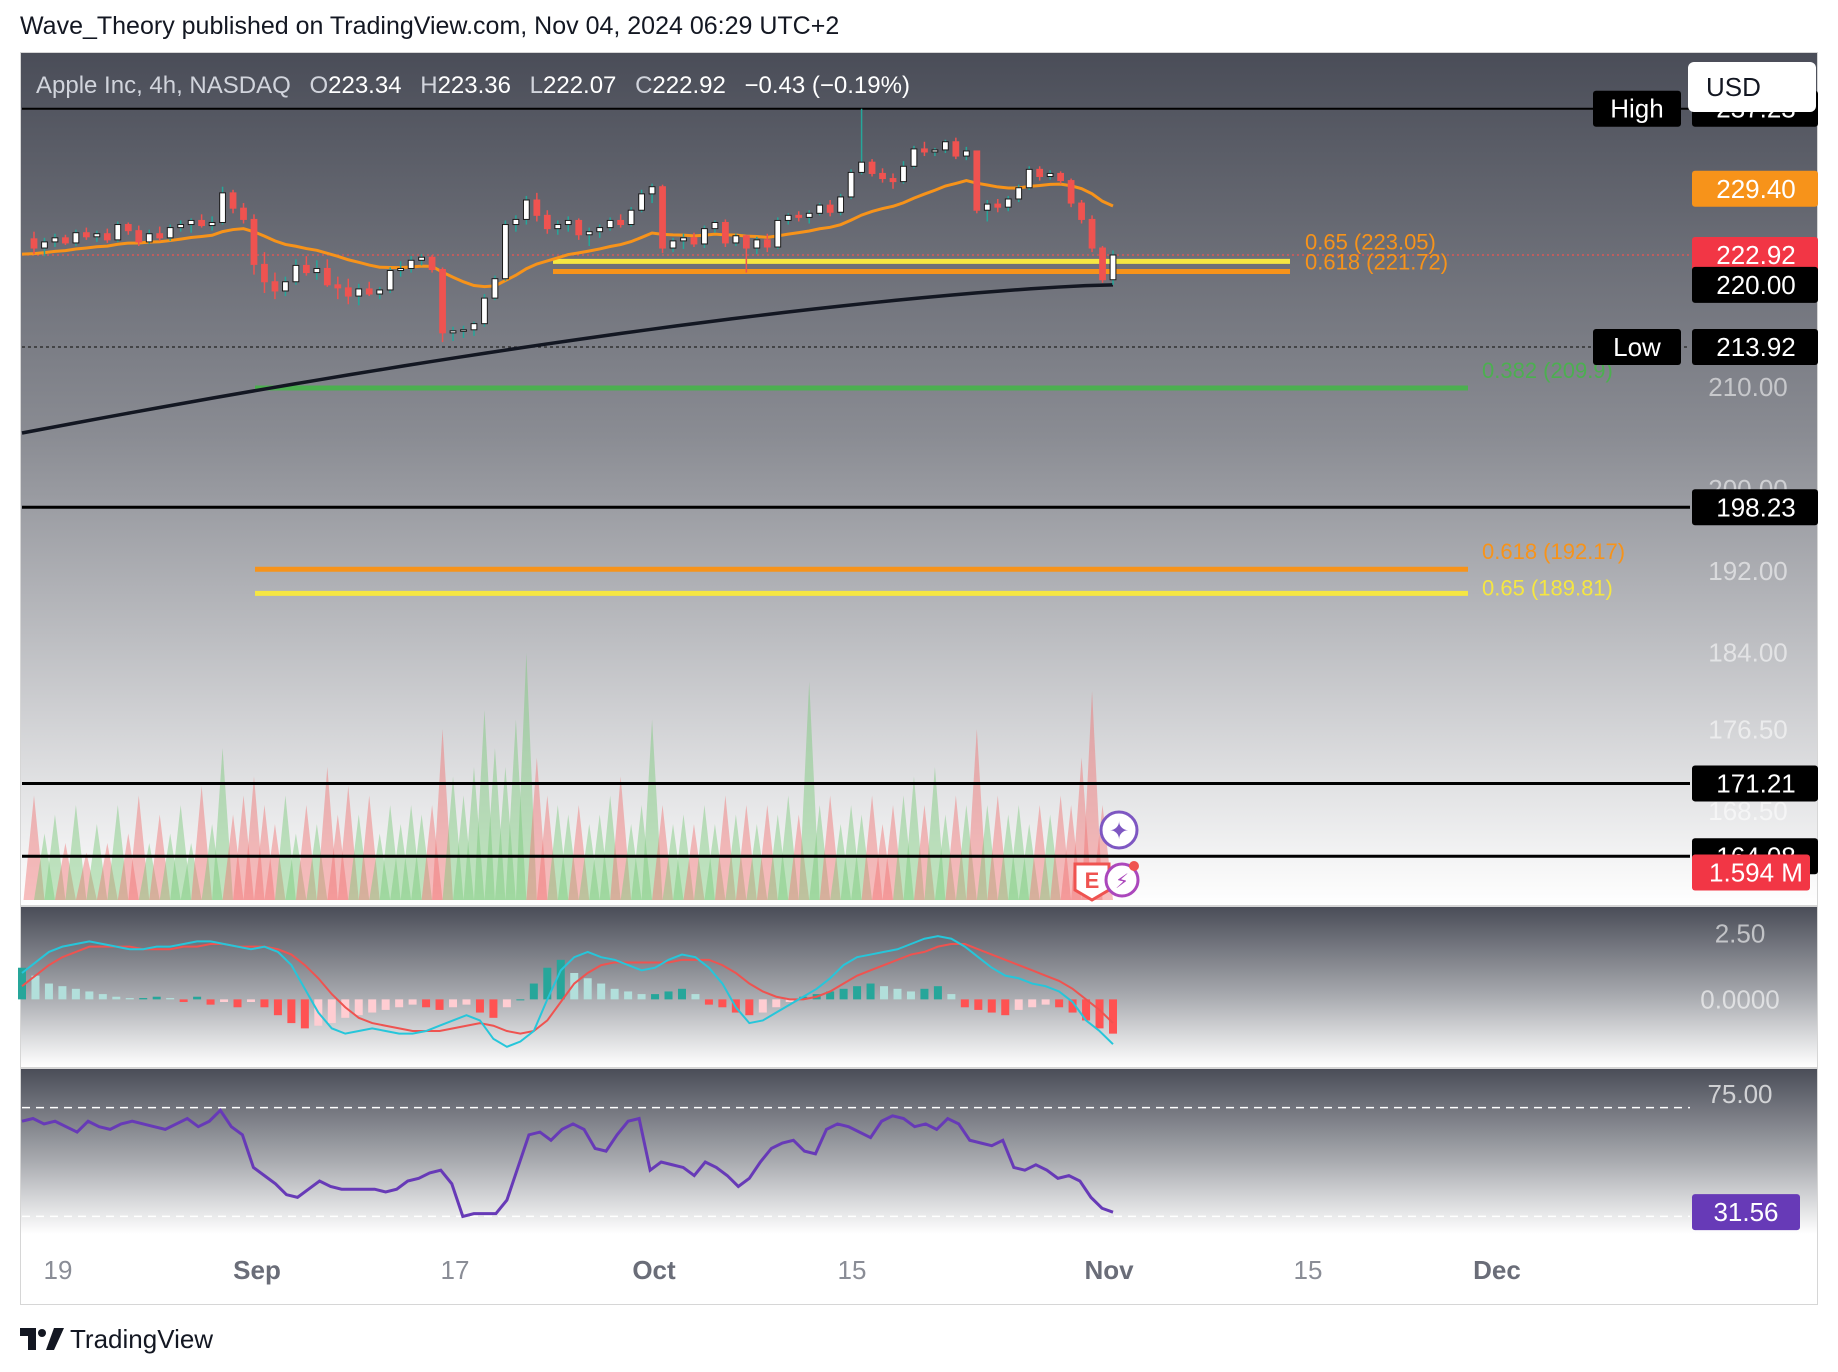 Image resolution: width=1838 pixels, height=1372 pixels. I want to click on legend-symbol: Apple Inc, 4h, NASDAQ, so click(163, 85).